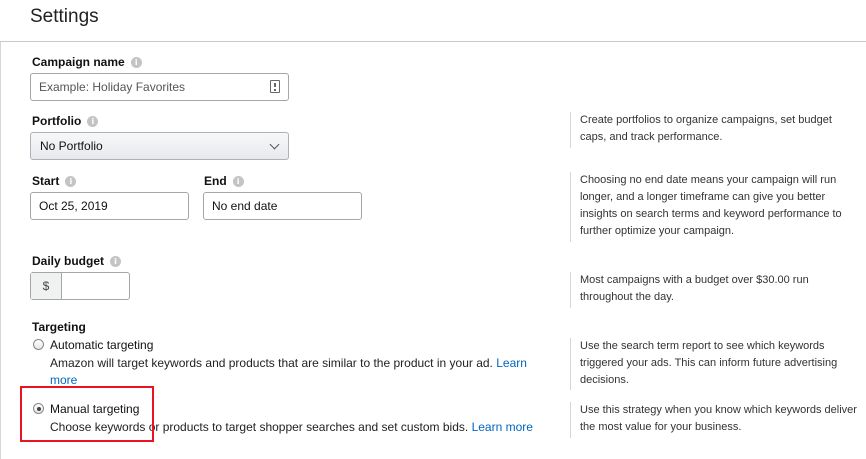  Describe the element at coordinates (38, 344) in the screenshot. I see `automatic-targeting-radio` at that location.